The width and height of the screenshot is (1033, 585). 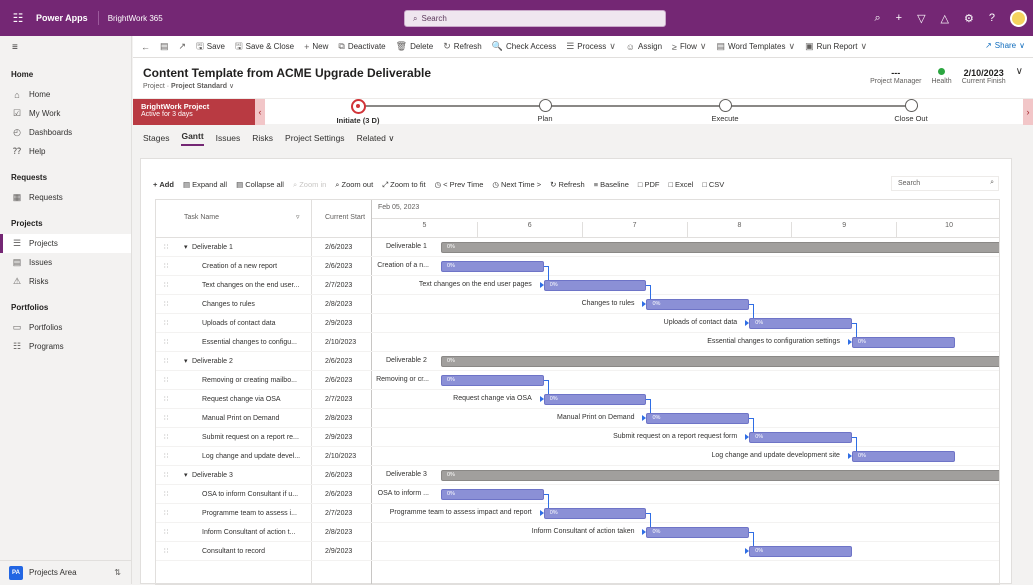 I want to click on sidebar-item-requests: ▦ Requests, so click(x=65, y=197).